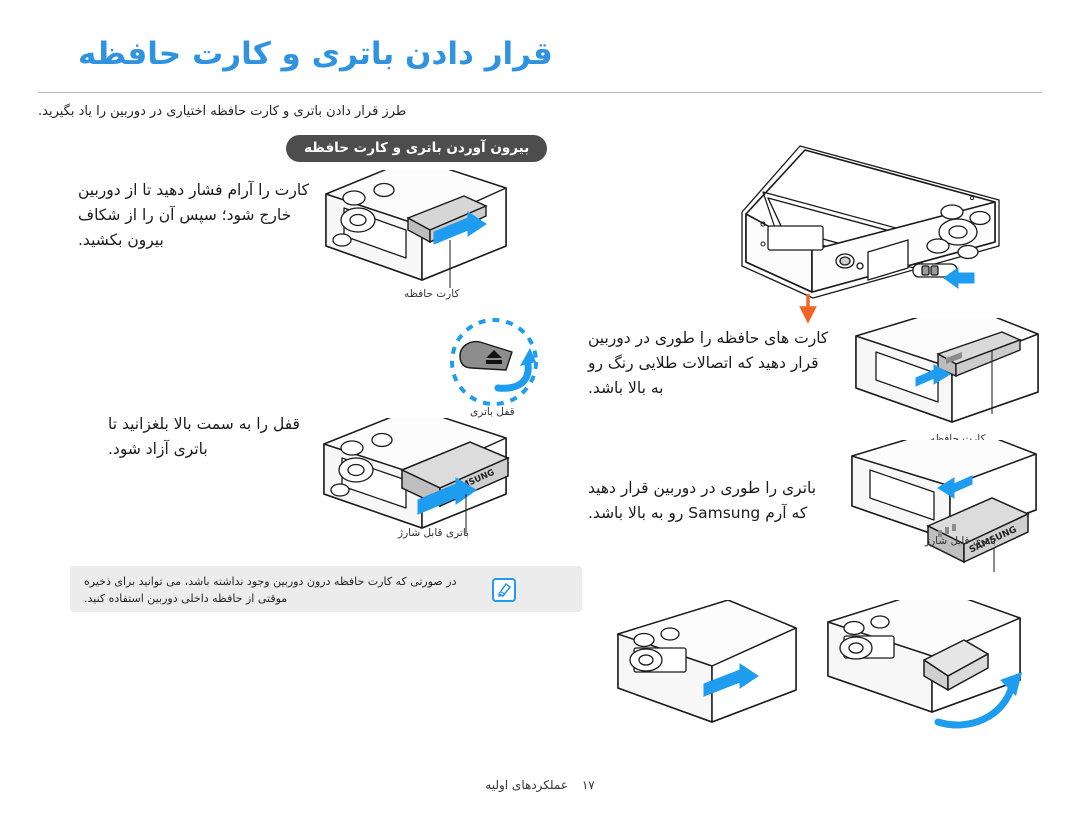  Describe the element at coordinates (960, 541) in the screenshot. I see `caption-rechargeable-battery-right: باتری قابل شارژ` at that location.